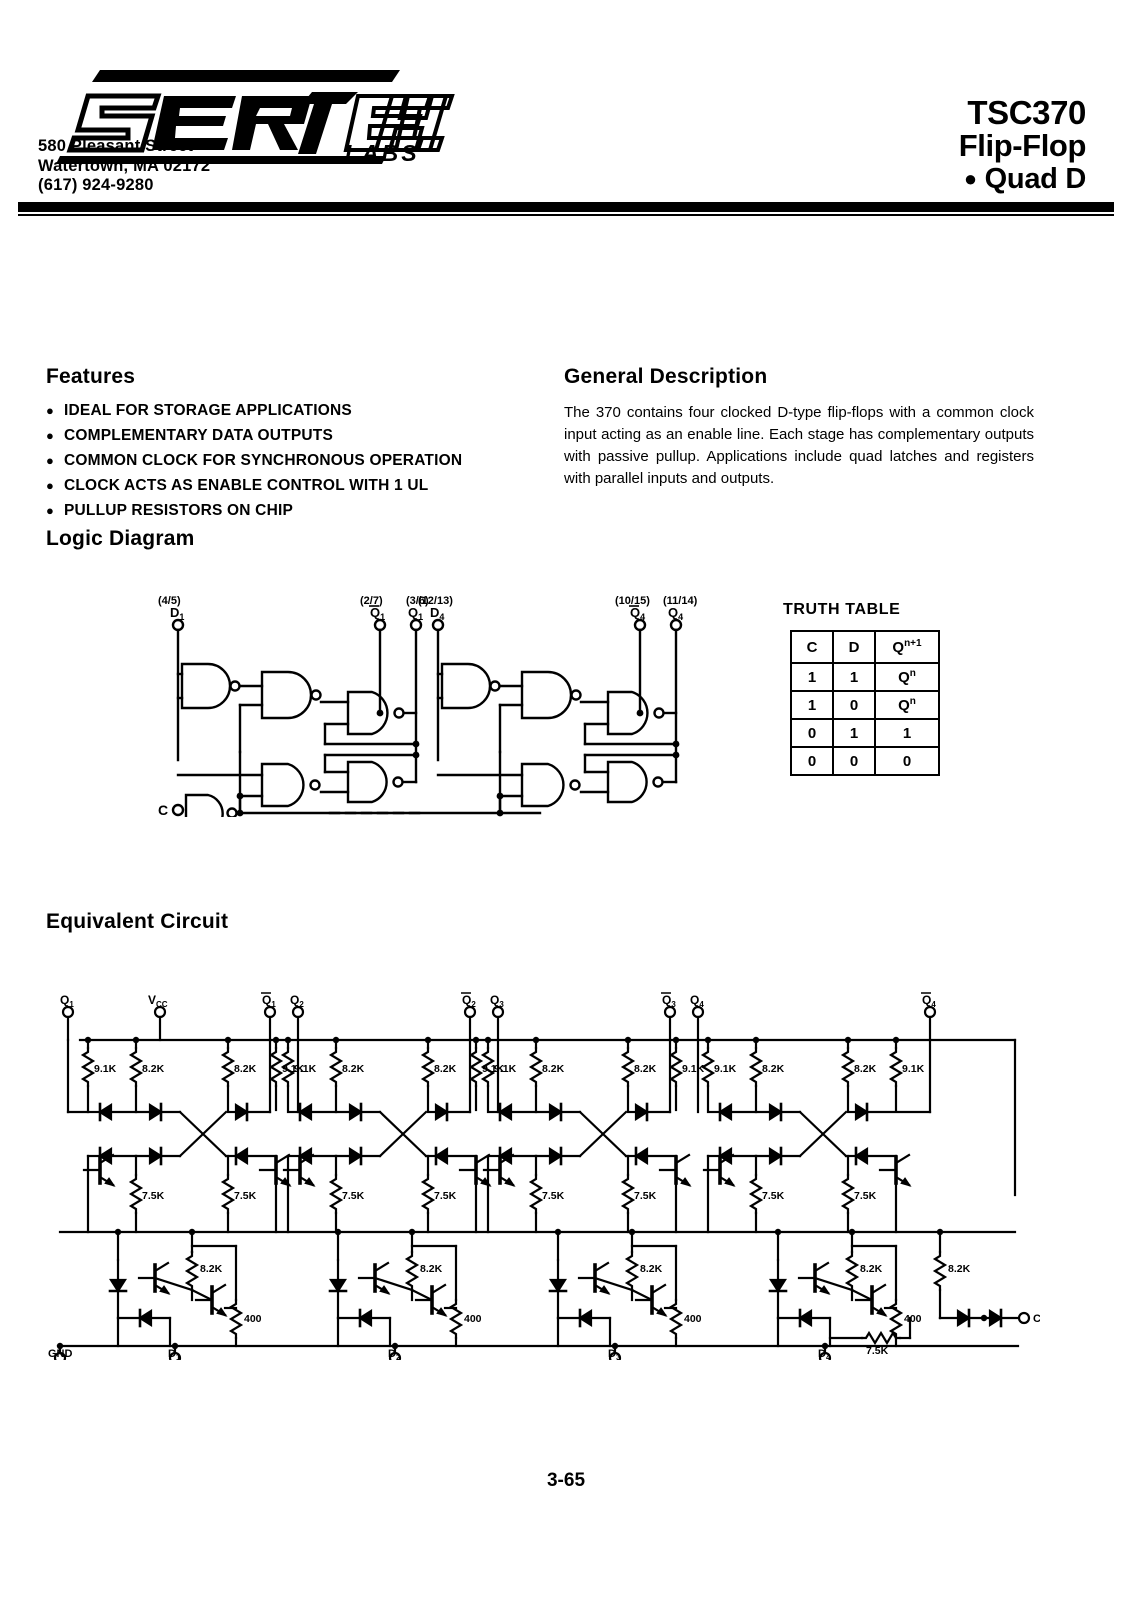 Image resolution: width=1132 pixels, height=1600 pixels. What do you see at coordinates (877, 1351) in the screenshot?
I see `res-clk-7k5: 7.5K` at bounding box center [877, 1351].